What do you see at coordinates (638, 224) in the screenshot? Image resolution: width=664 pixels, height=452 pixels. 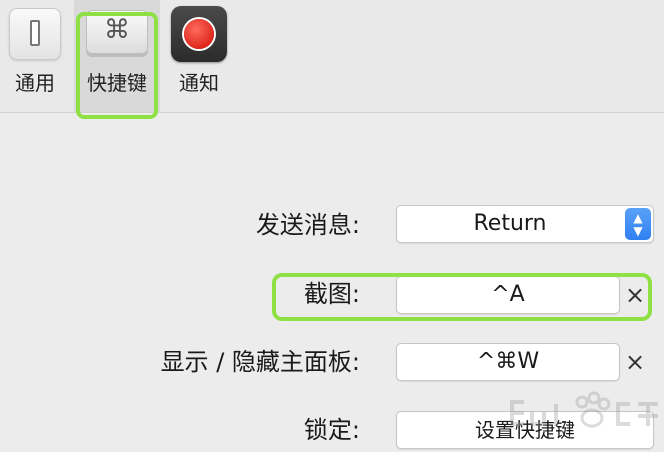 I see `popup-stepper-icon: ▲ ▼` at bounding box center [638, 224].